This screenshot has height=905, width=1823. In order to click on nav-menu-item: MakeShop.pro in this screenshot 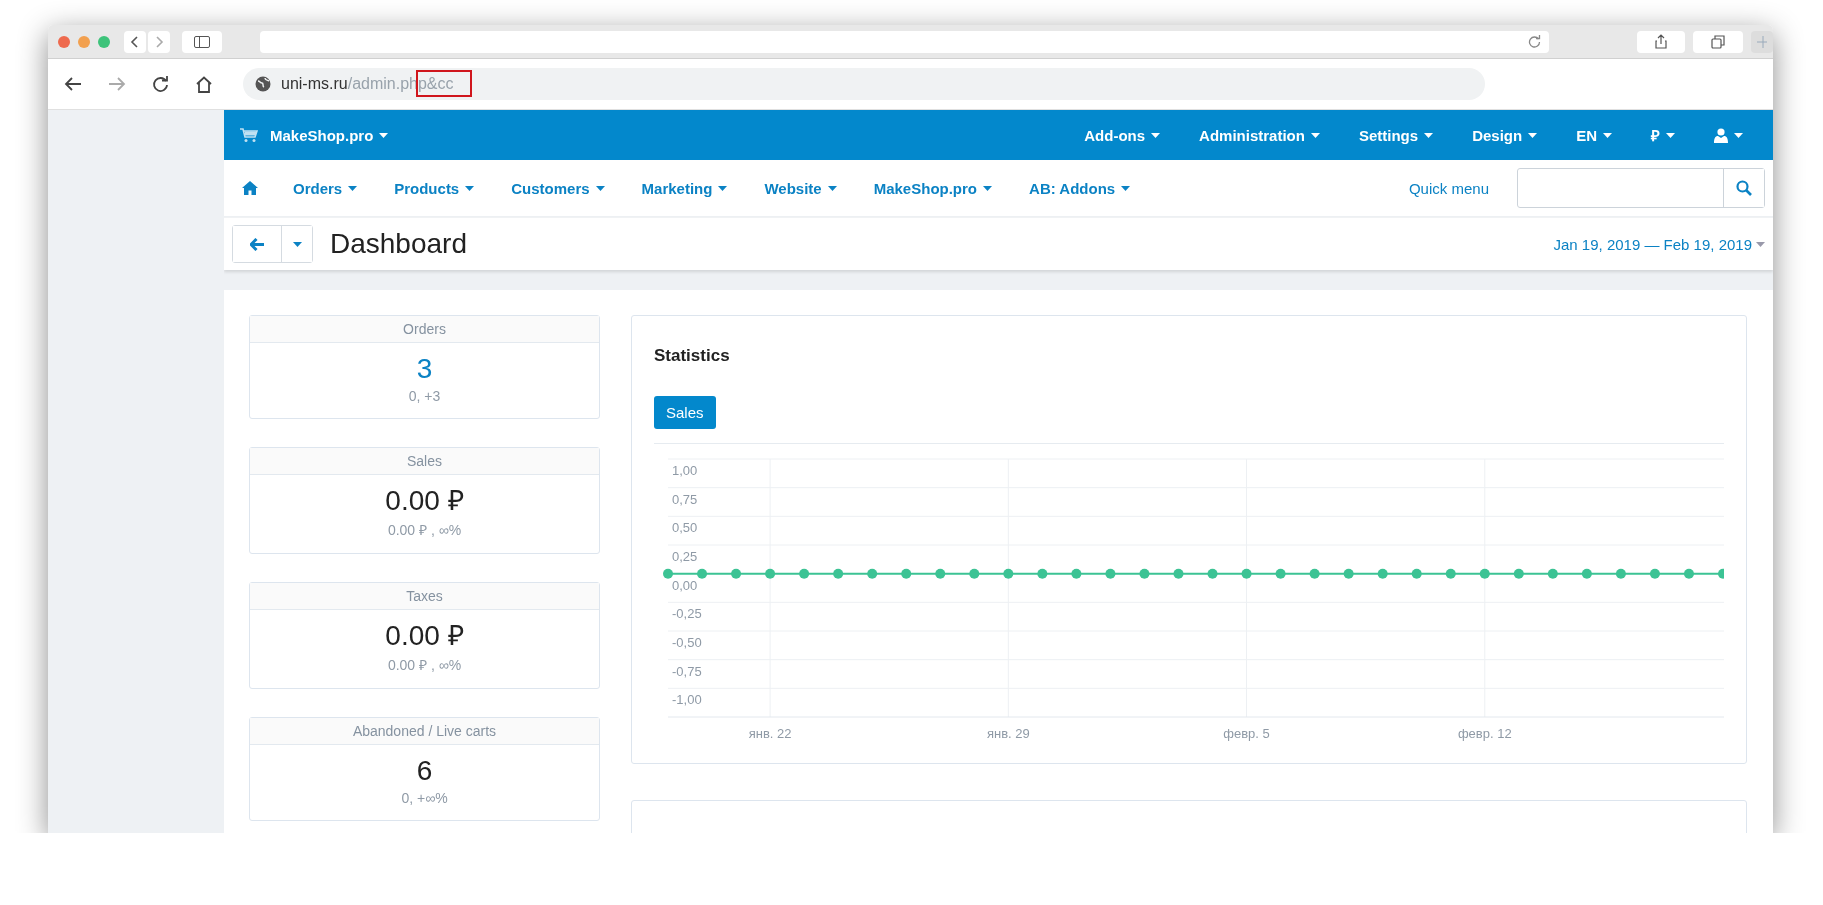, I will do `click(933, 188)`.